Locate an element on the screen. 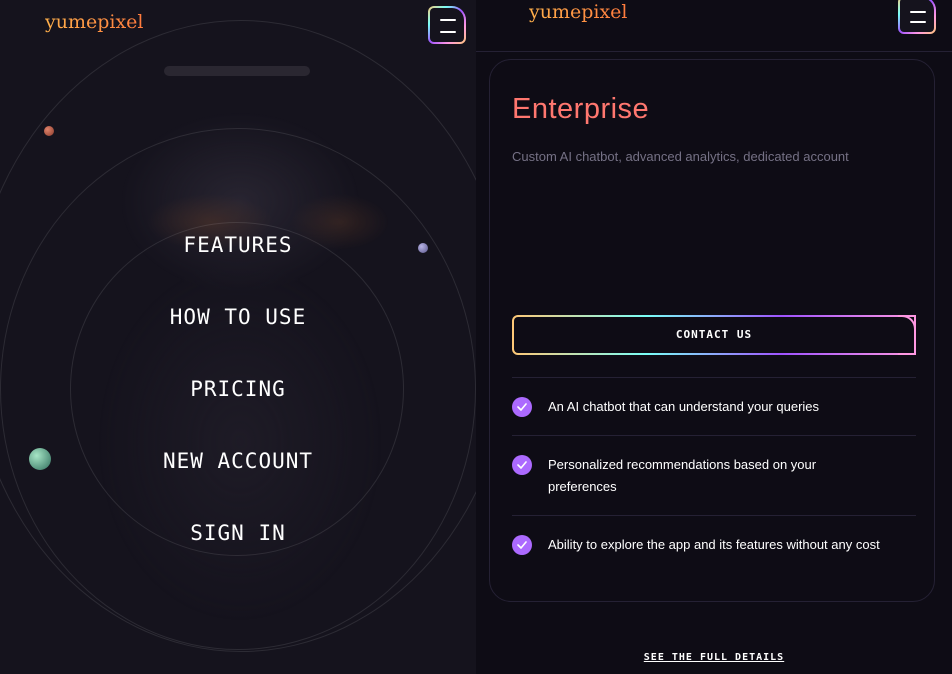 This screenshot has width=952, height=674. nav-item-how-to-use: How to use is located at coordinates (238, 330).